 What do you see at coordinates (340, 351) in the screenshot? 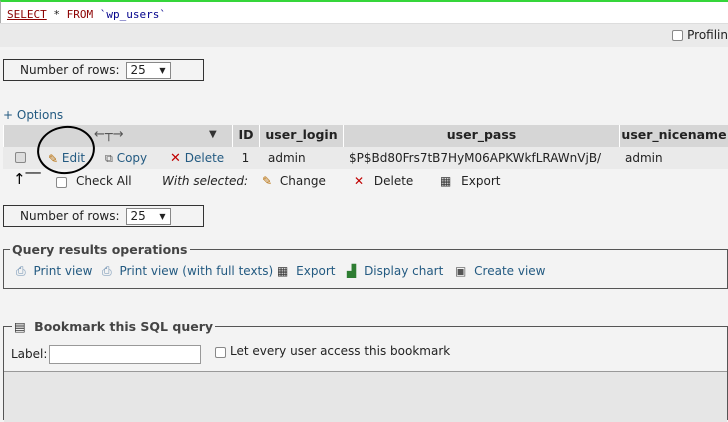
I see `let-every-user-label: Let every user access this bookmark` at bounding box center [340, 351].